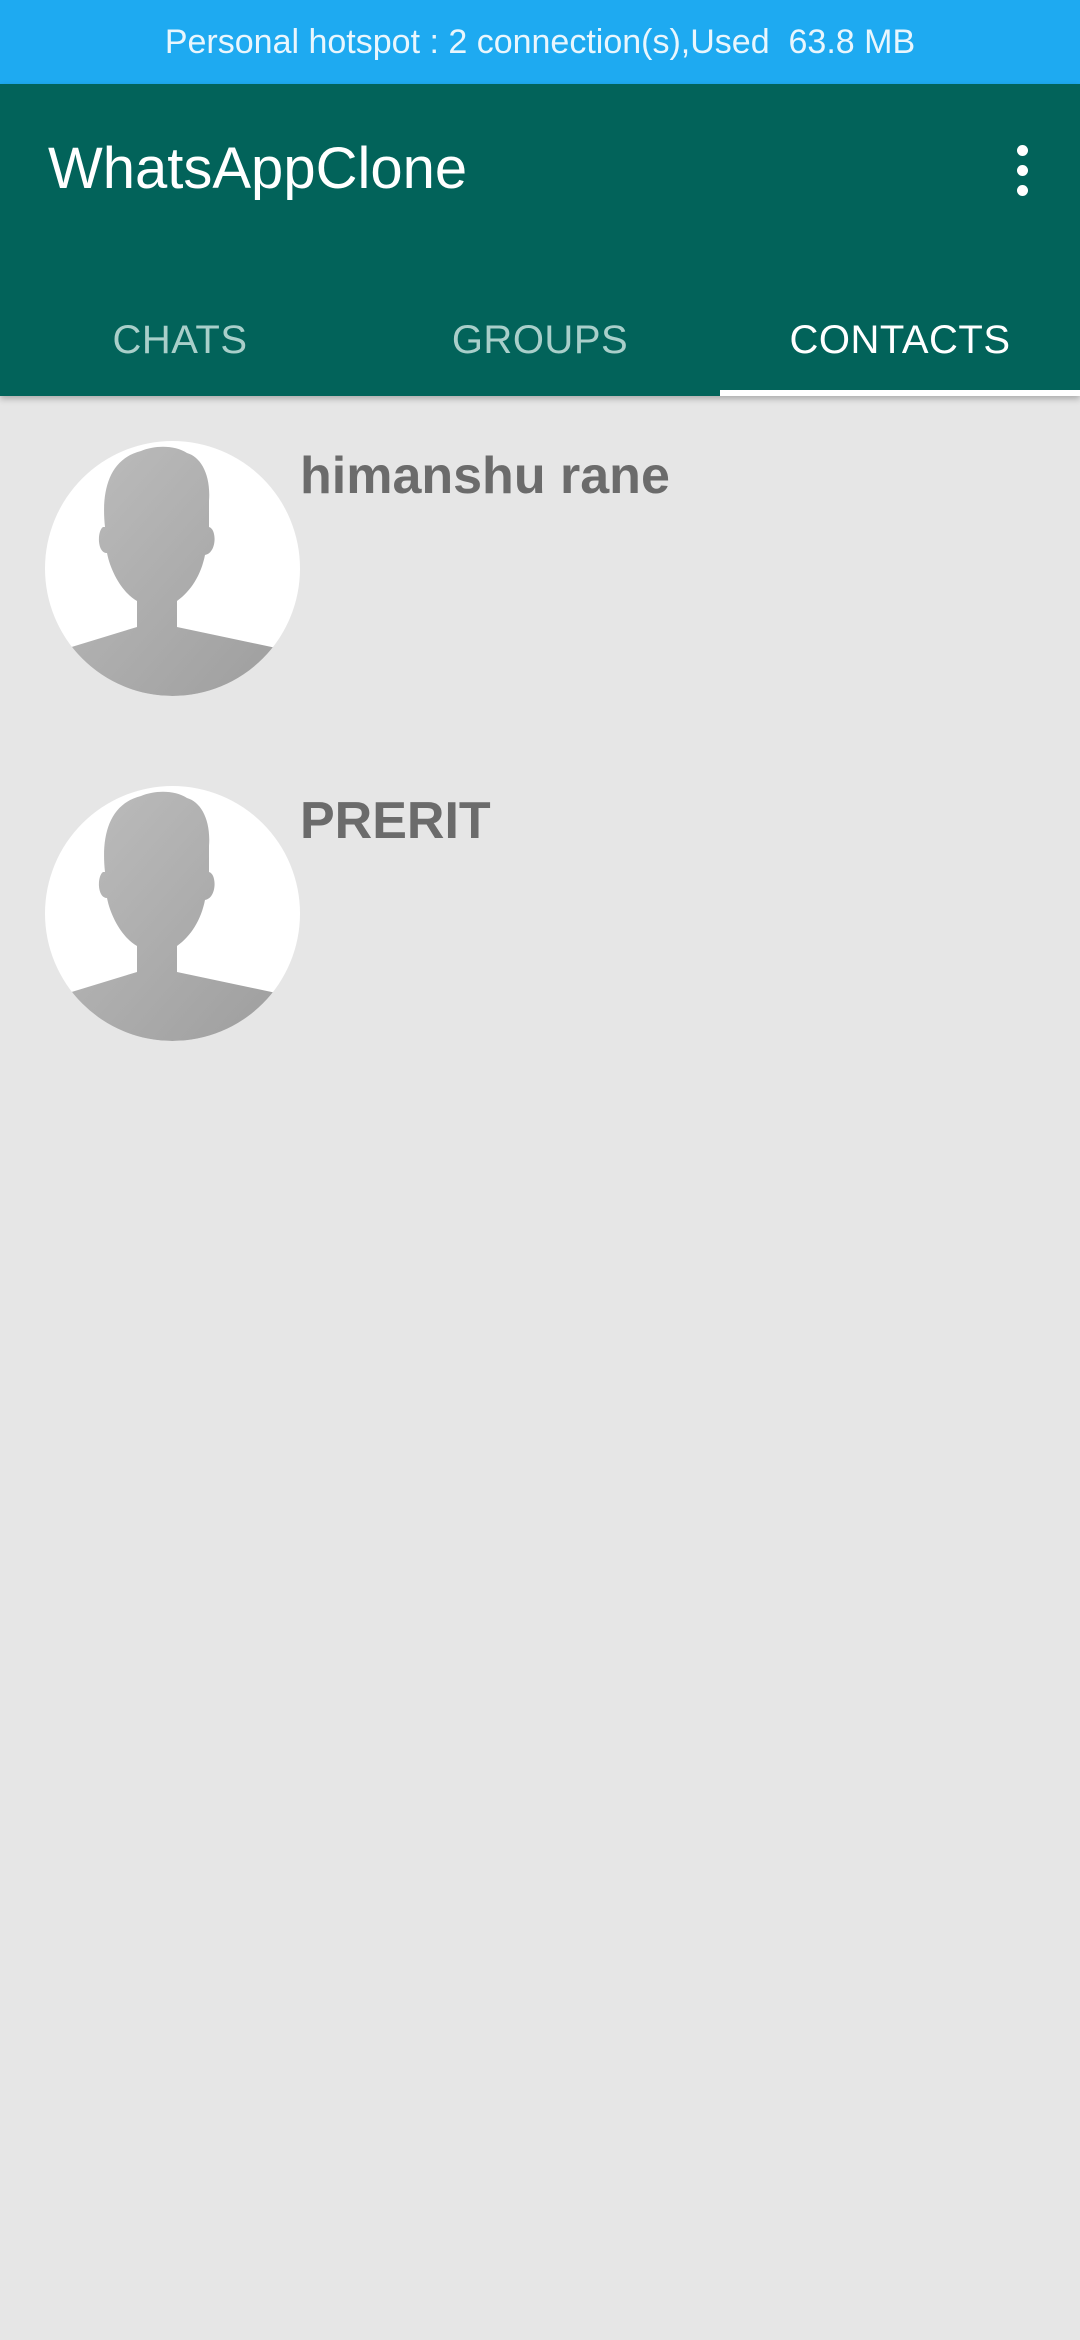  Describe the element at coordinates (540, 568) in the screenshot. I see `contact-row: himanshu rane` at that location.